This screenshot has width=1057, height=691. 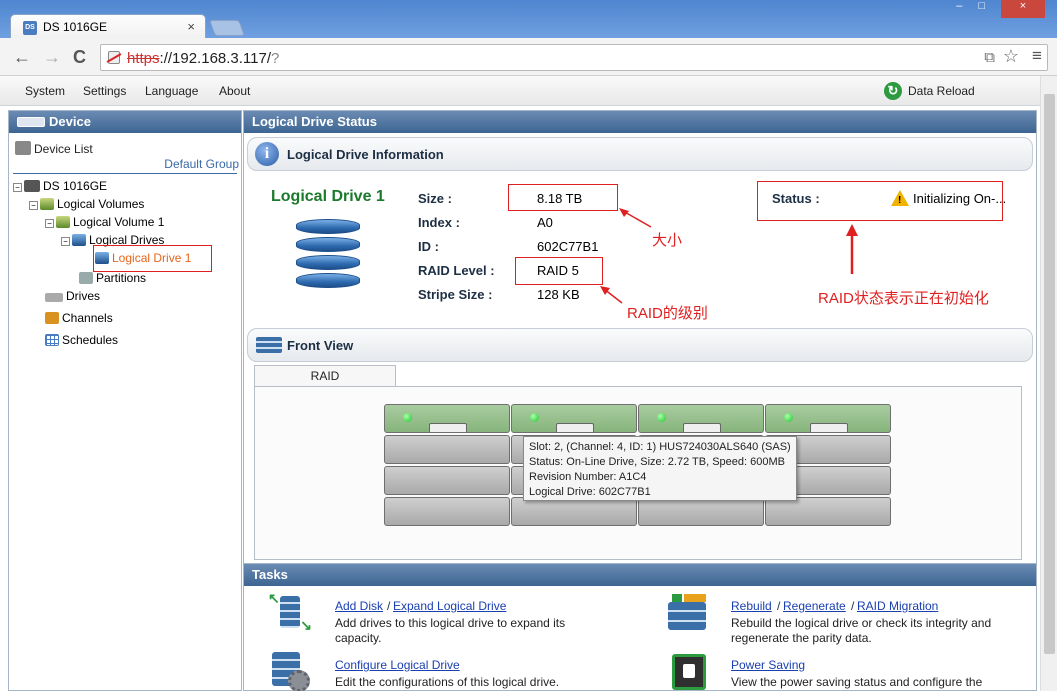 I want to click on info-section-header: i Logical Drive Information, so click(x=640, y=154).